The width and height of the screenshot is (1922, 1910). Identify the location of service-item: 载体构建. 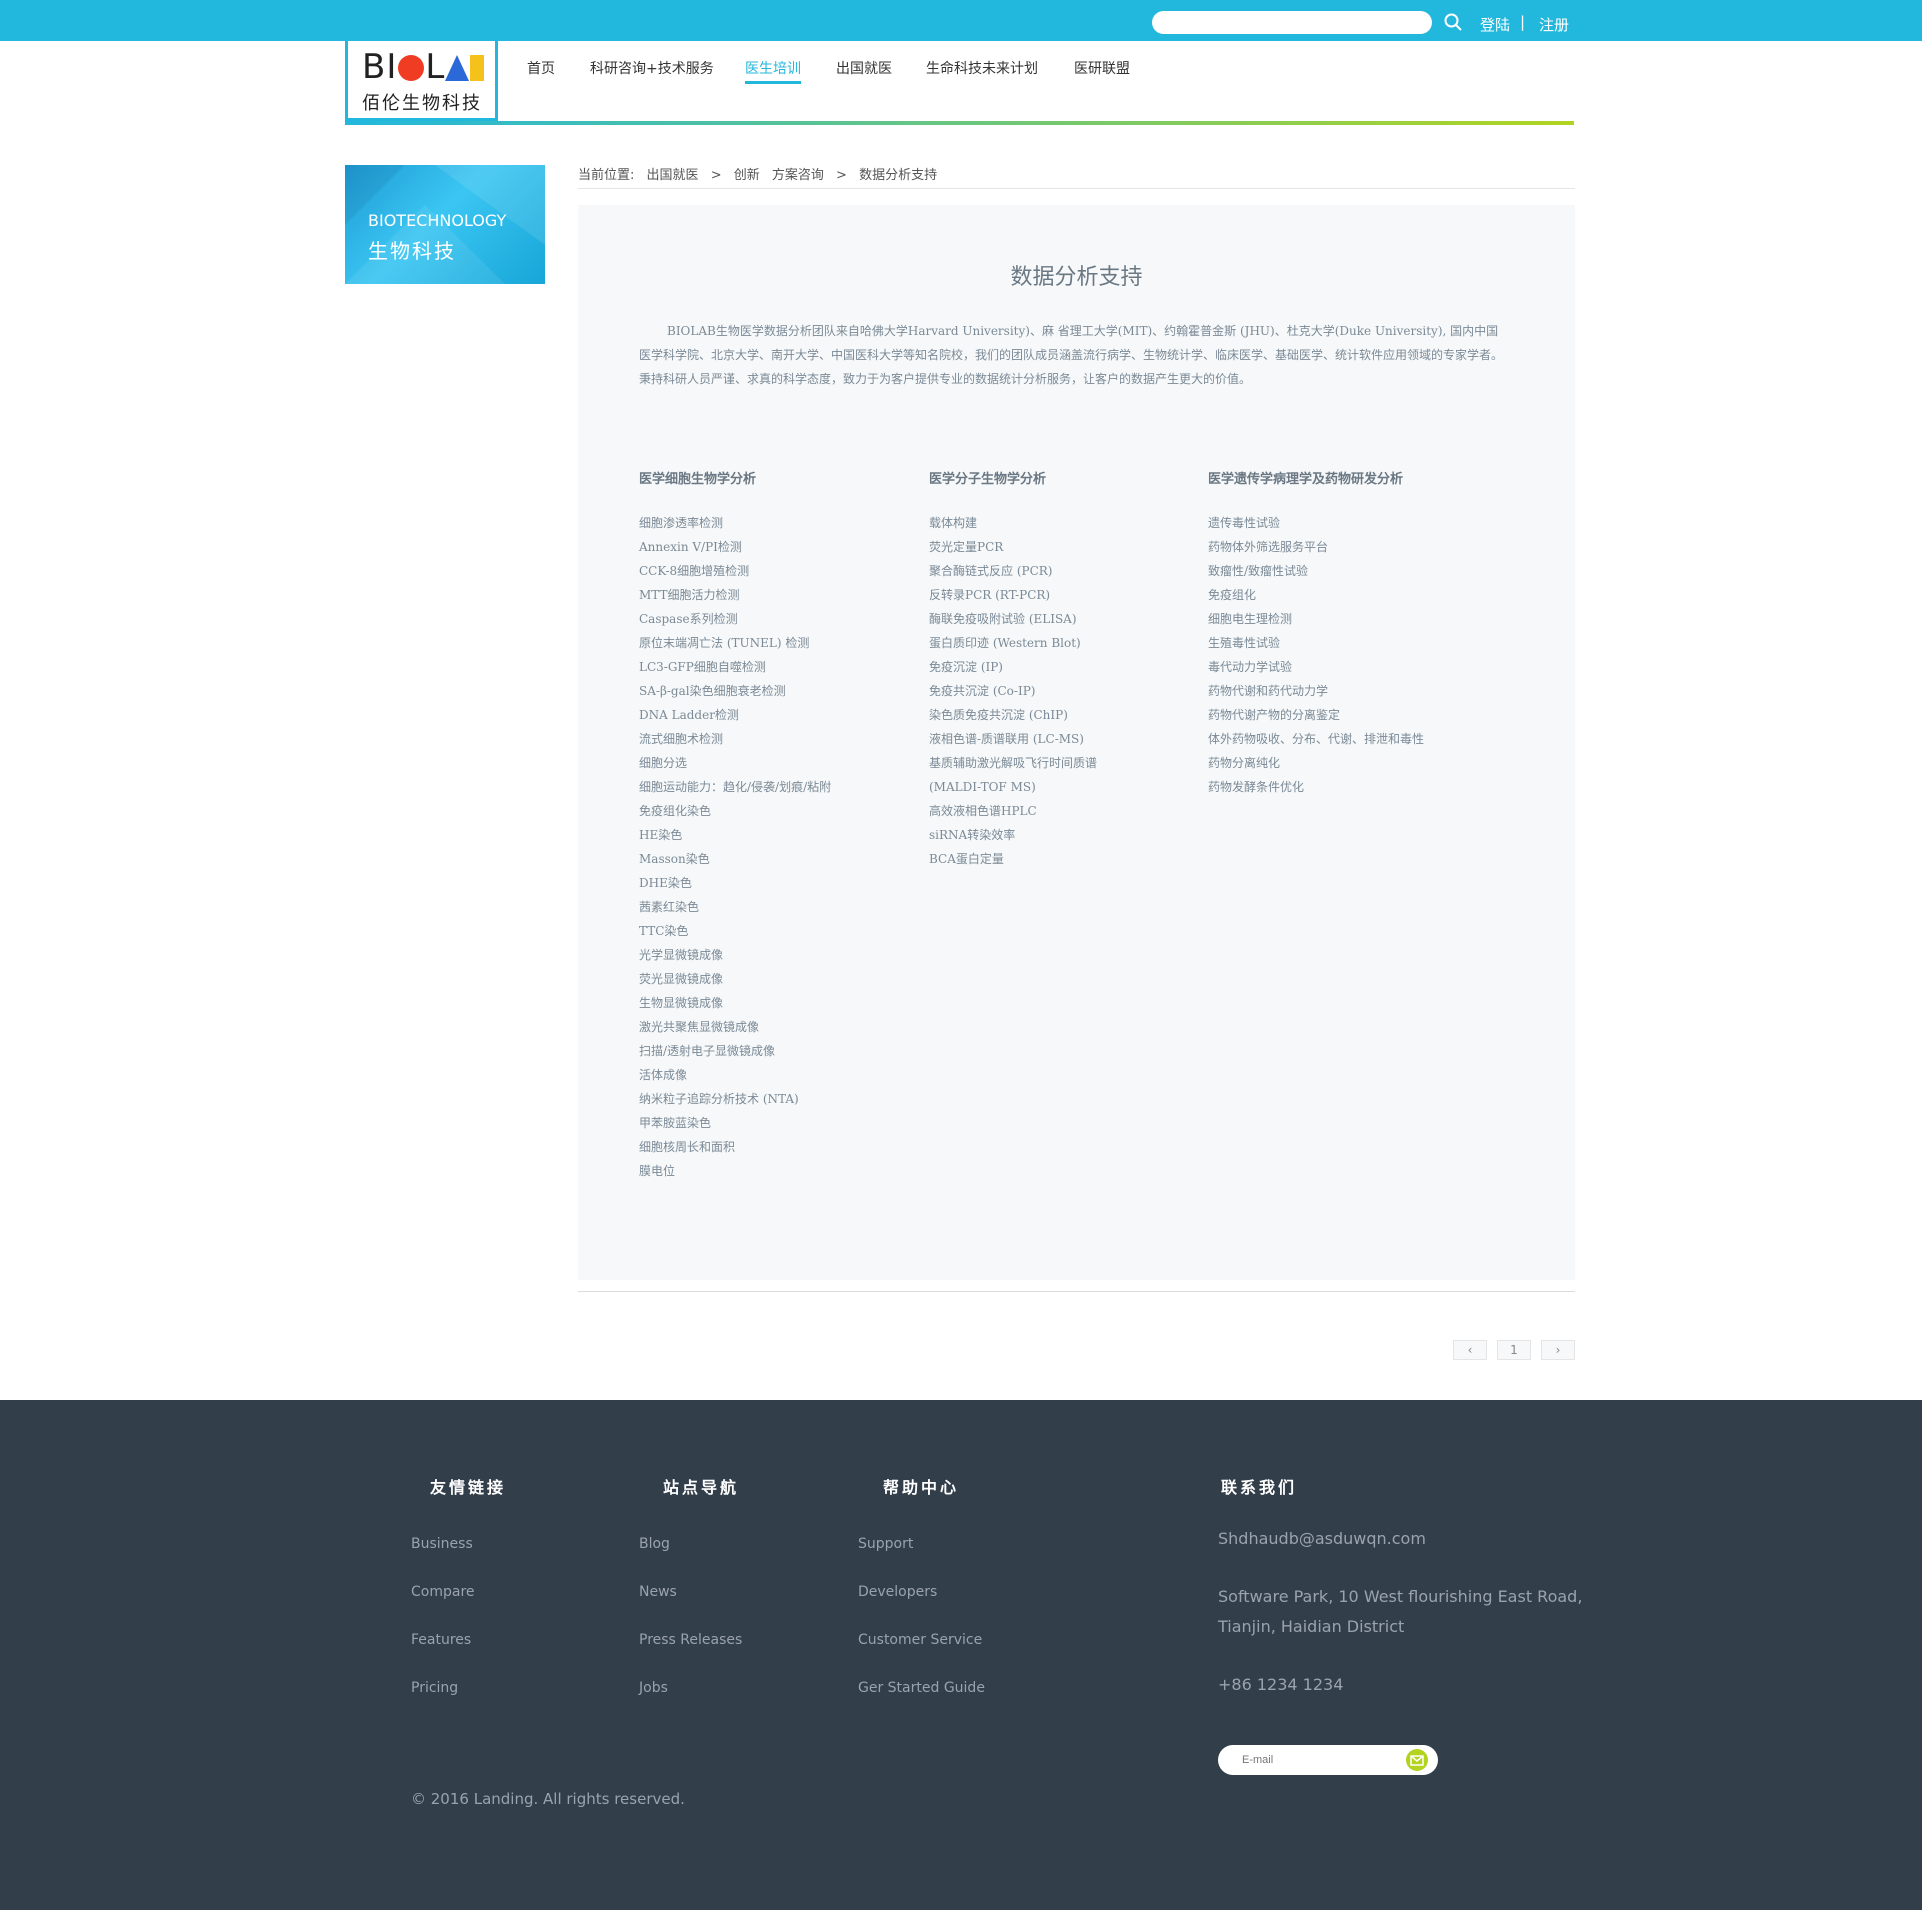
(1054, 523).